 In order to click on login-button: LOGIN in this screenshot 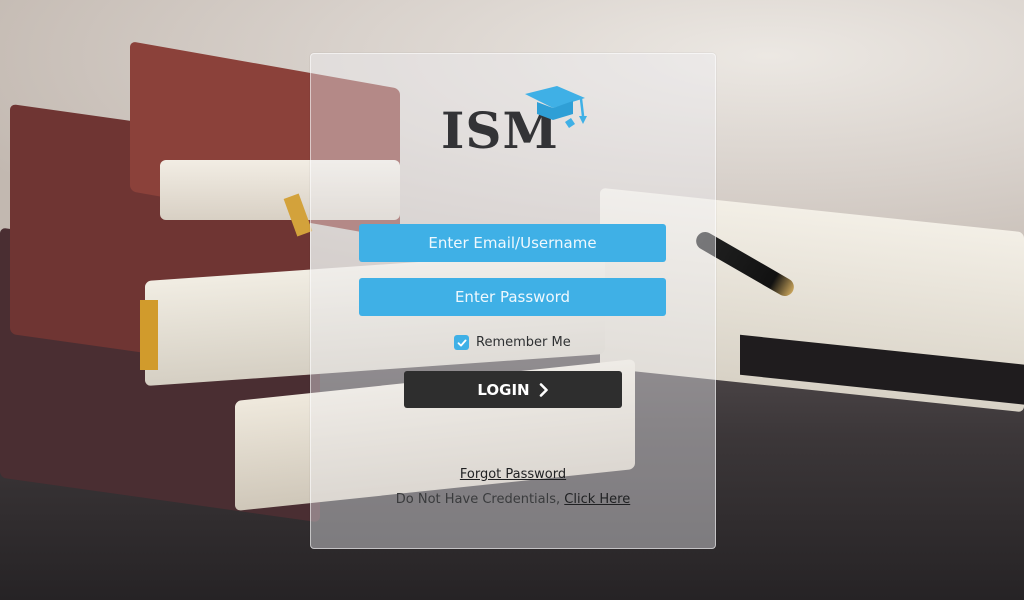, I will do `click(513, 389)`.